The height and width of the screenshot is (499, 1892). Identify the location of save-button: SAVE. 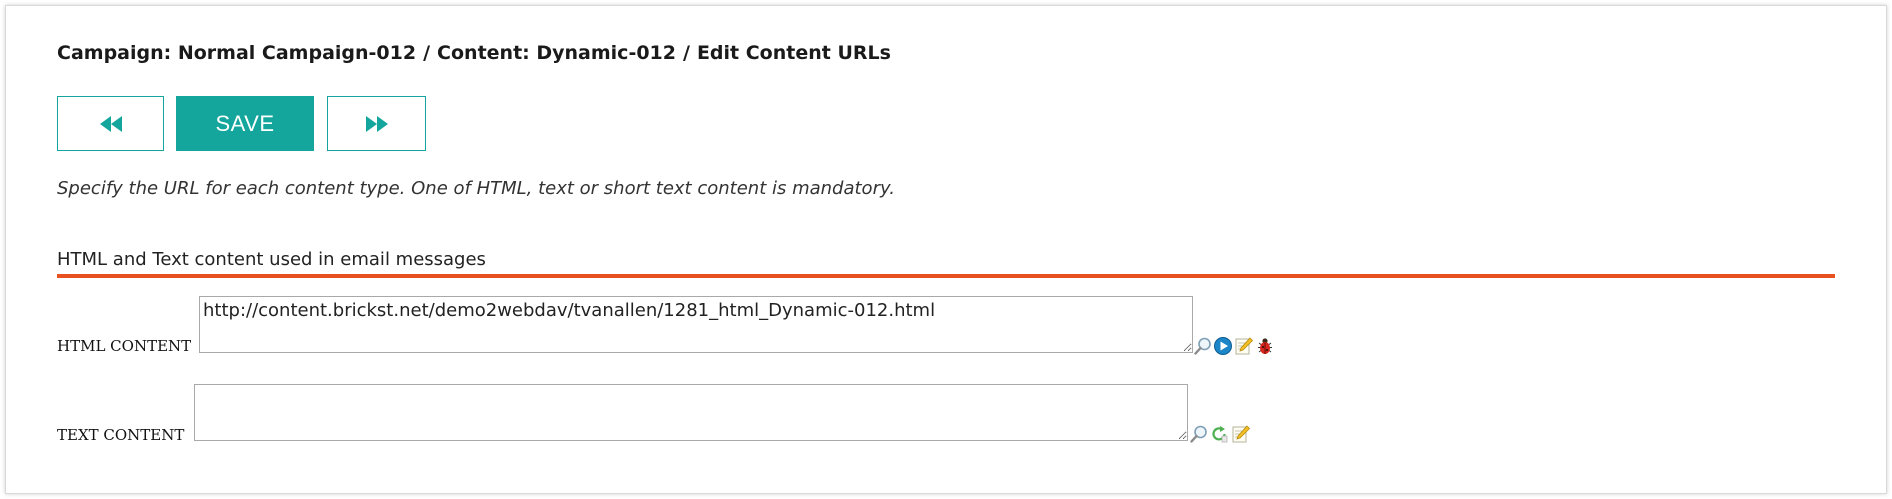
(245, 123).